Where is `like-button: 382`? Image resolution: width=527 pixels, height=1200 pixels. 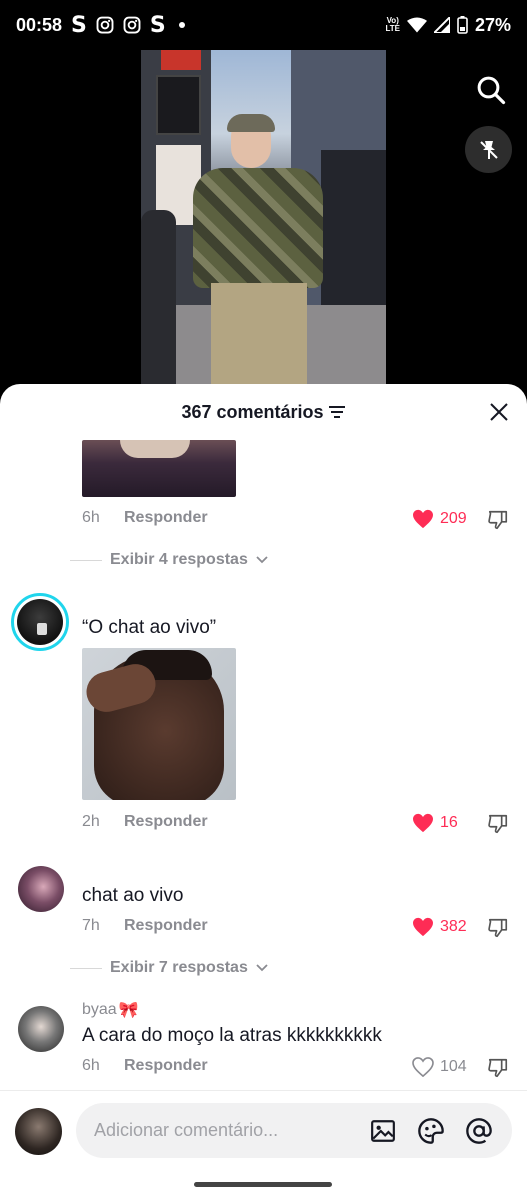 like-button: 382 is located at coordinates (439, 927).